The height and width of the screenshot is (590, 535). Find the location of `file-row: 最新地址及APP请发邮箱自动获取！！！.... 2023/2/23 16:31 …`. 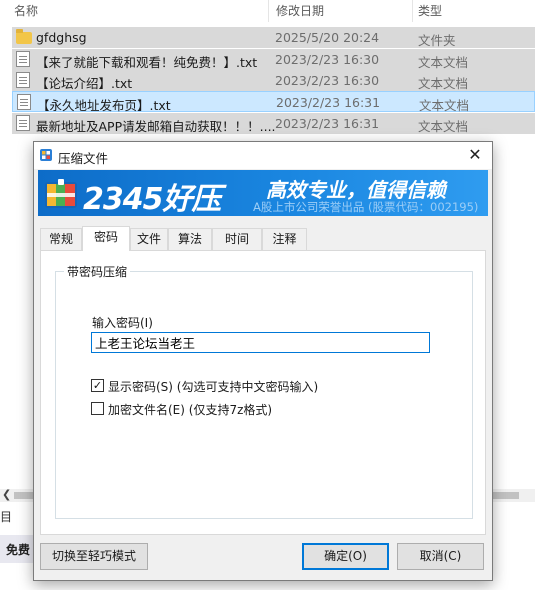

file-row: 最新地址及APP请发邮箱自动获取！！！.... 2023/2/23 16:31 … is located at coordinates (273, 123).